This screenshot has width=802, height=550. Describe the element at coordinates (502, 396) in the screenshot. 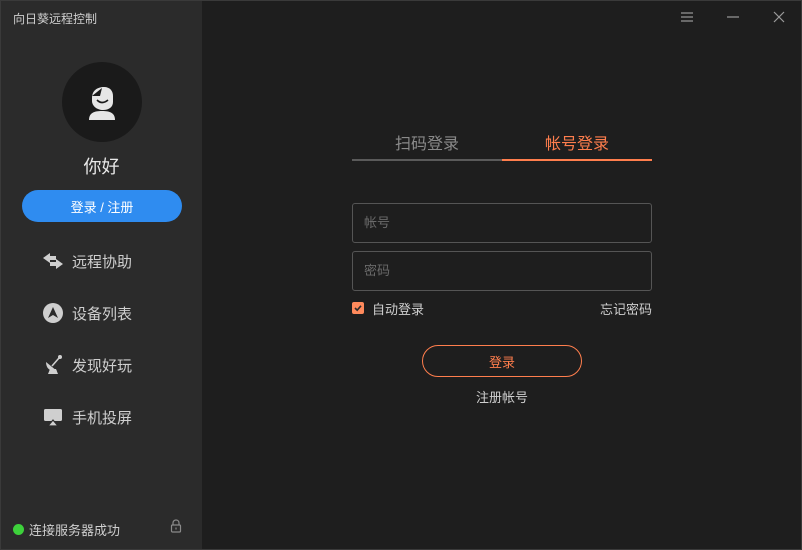

I see `register-account-link: 注册帐号` at that location.